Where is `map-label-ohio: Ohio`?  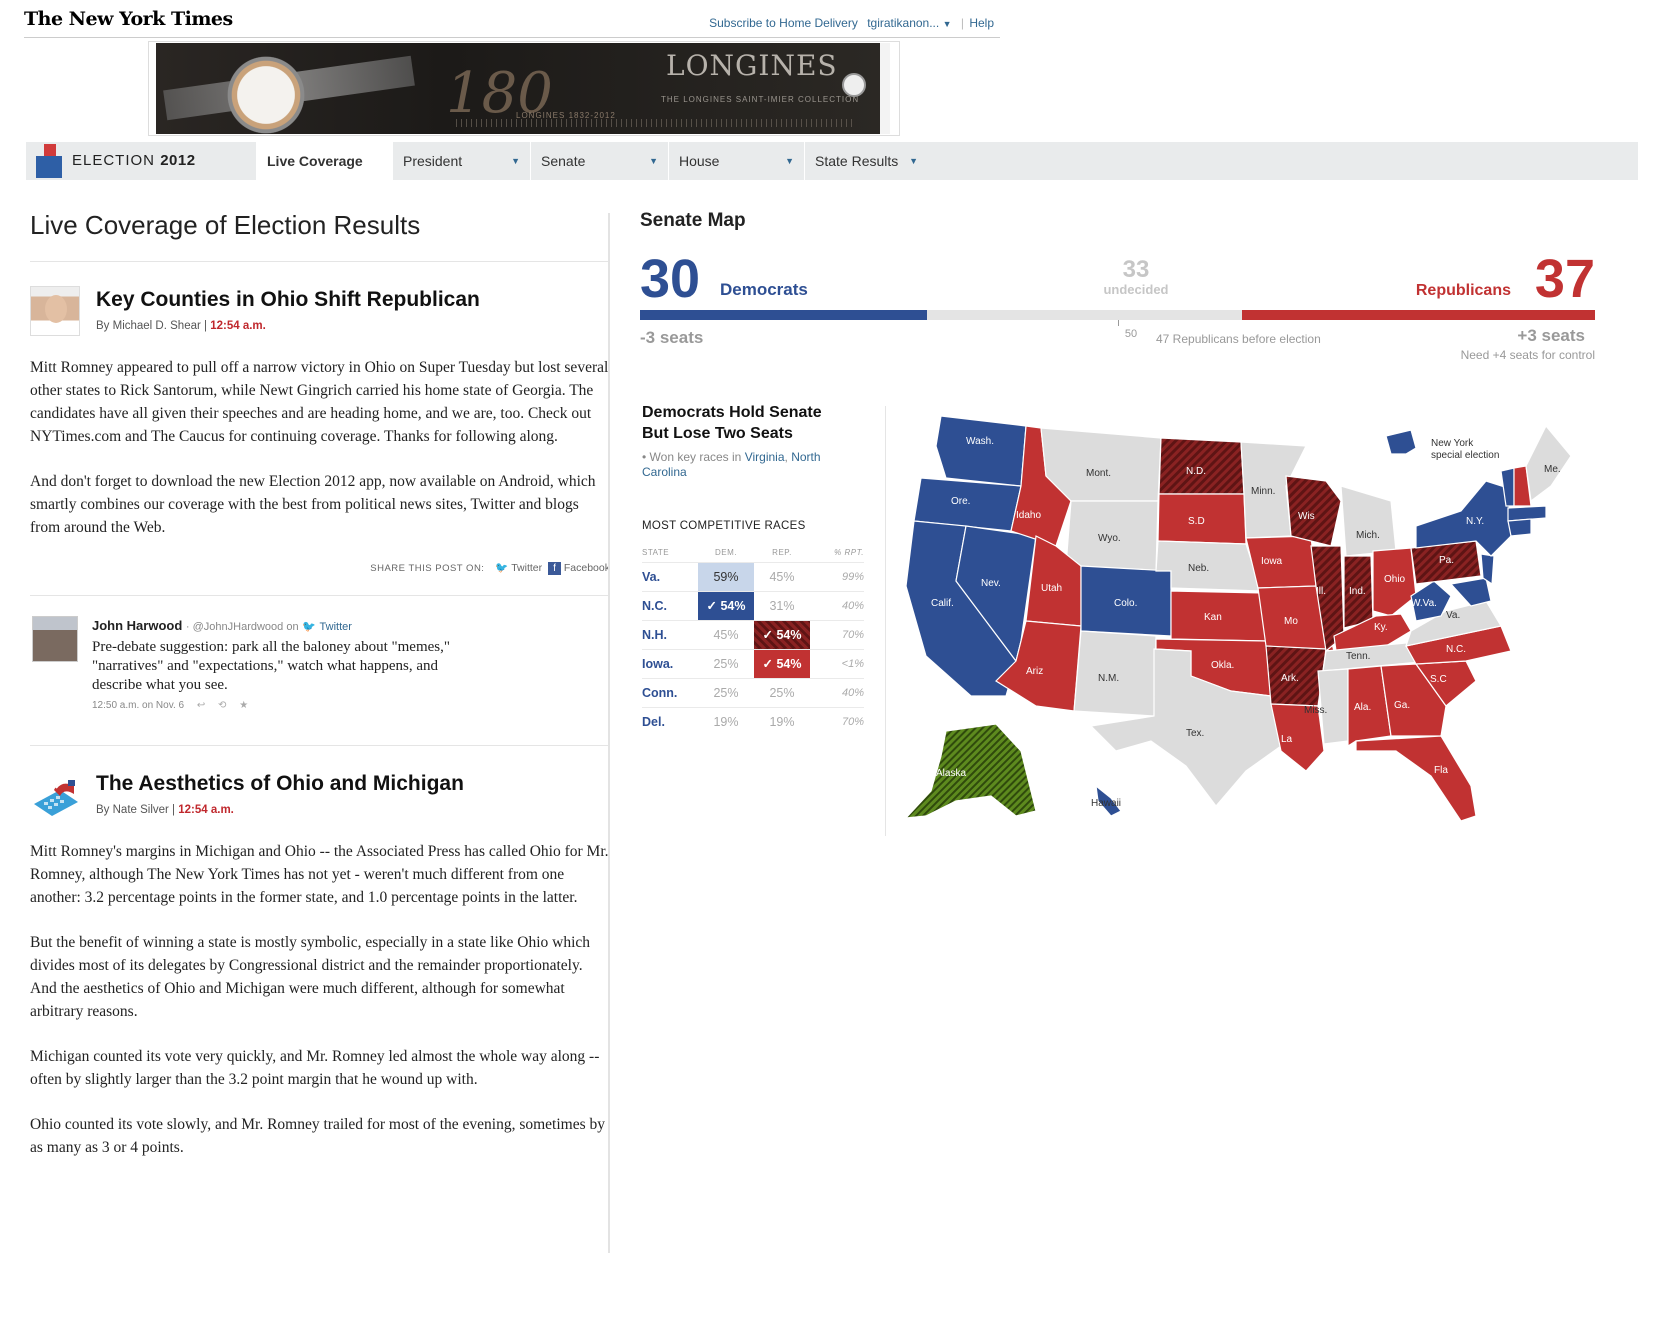 map-label-ohio: Ohio is located at coordinates (1395, 579).